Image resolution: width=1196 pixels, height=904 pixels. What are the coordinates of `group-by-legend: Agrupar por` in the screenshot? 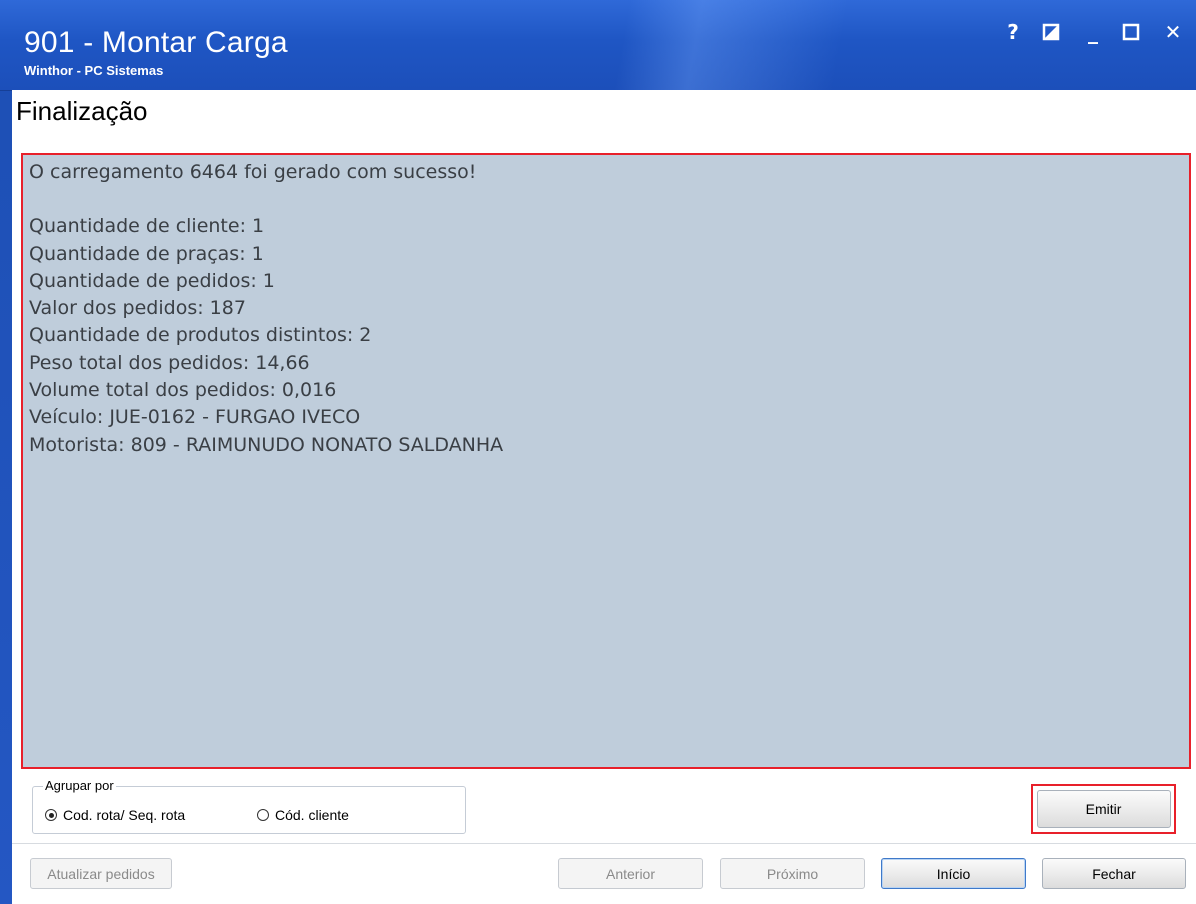 It's located at (79, 785).